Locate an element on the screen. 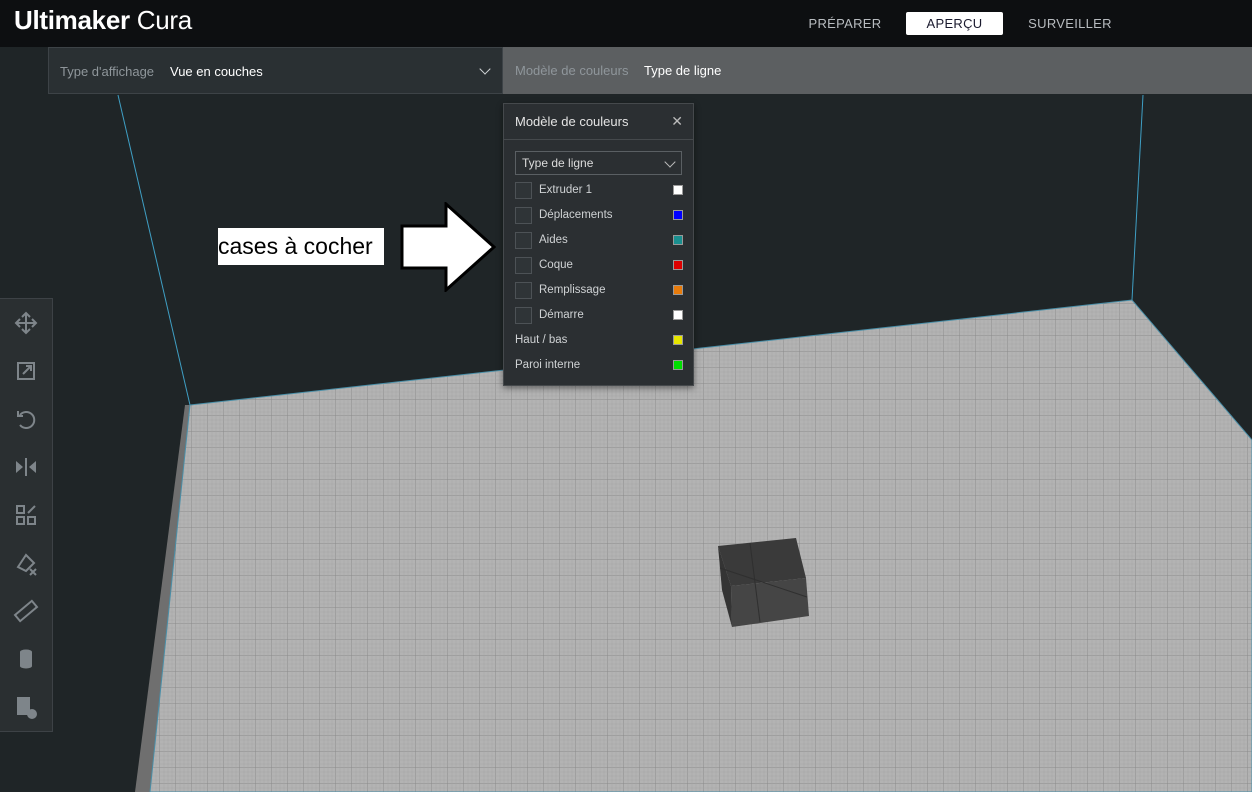 The width and height of the screenshot is (1252, 792). tab-apercu: APERÇU is located at coordinates (954, 23).